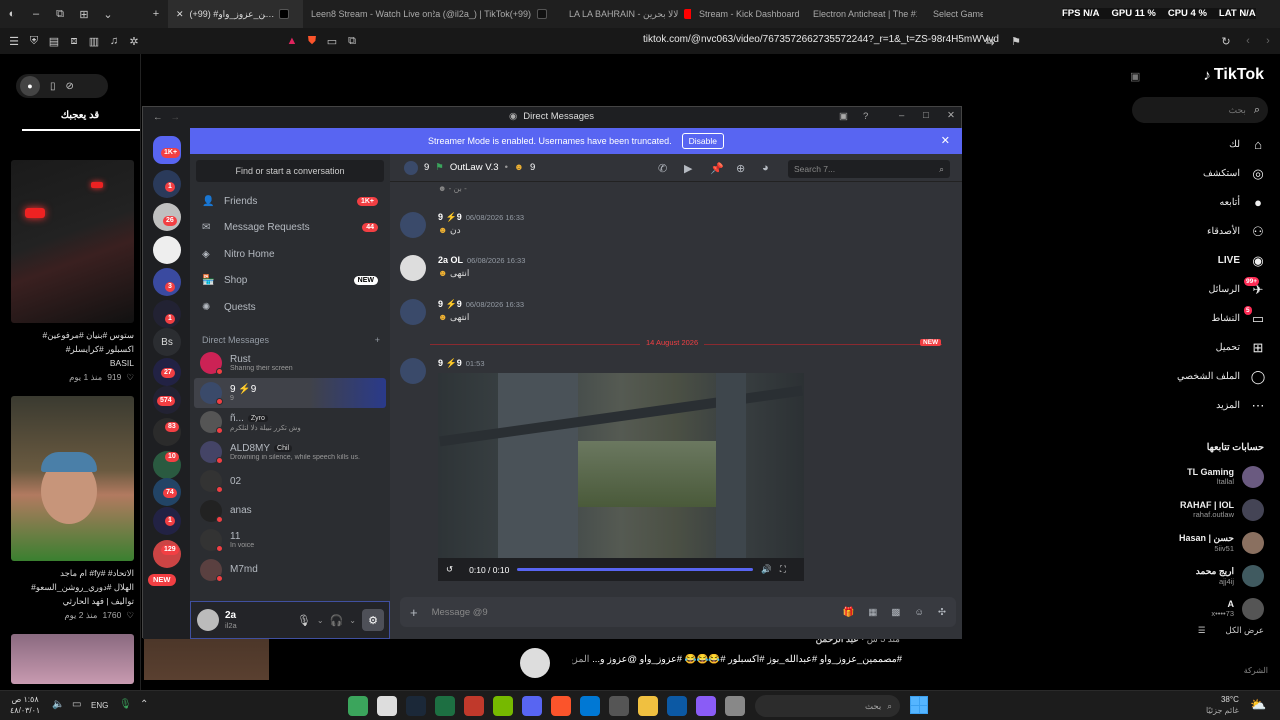  Describe the element at coordinates (1200, 202) in the screenshot. I see `sidebar-item-following: أتابعه ●` at that location.